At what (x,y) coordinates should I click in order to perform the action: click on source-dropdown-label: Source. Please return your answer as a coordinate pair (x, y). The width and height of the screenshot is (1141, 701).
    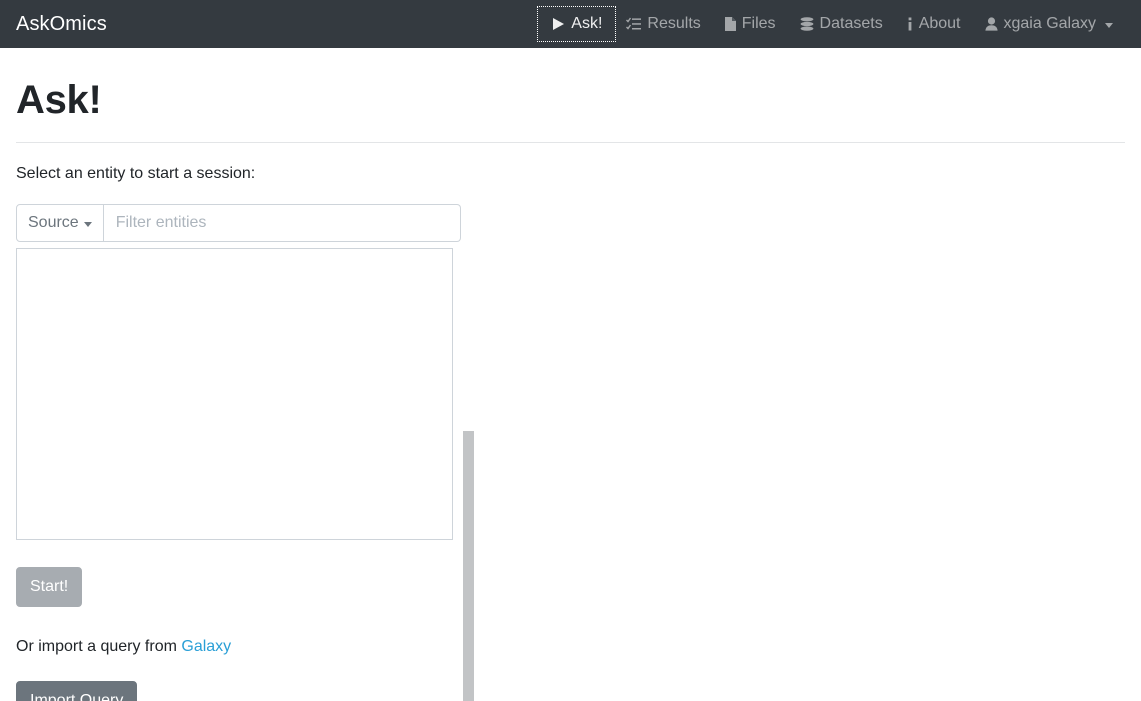
    Looking at the image, I should click on (53, 222).